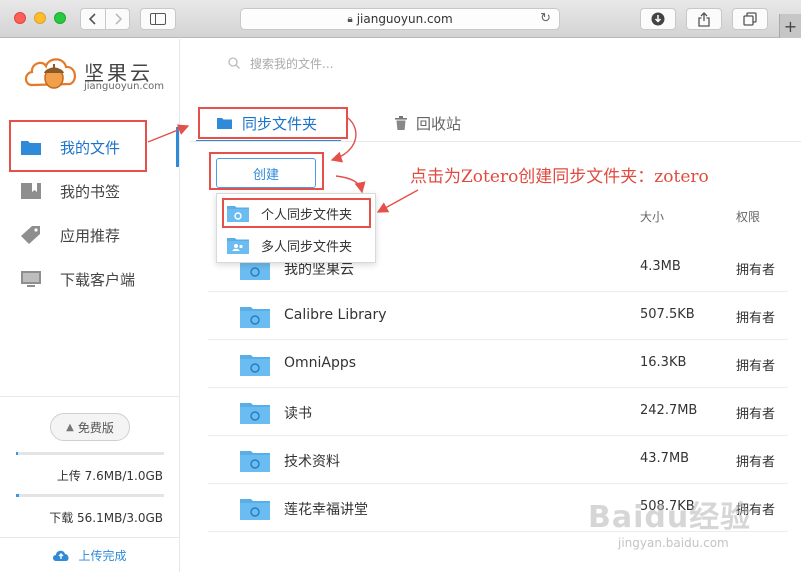  I want to click on column-header-permission: 权限, so click(748, 216).